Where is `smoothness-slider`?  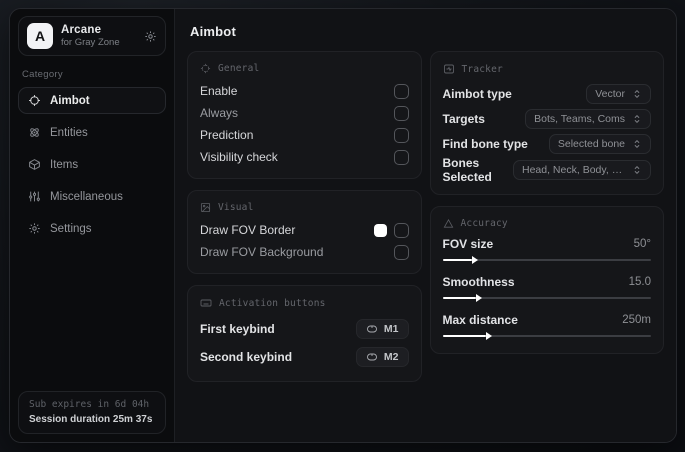
smoothness-slider is located at coordinates (546, 298).